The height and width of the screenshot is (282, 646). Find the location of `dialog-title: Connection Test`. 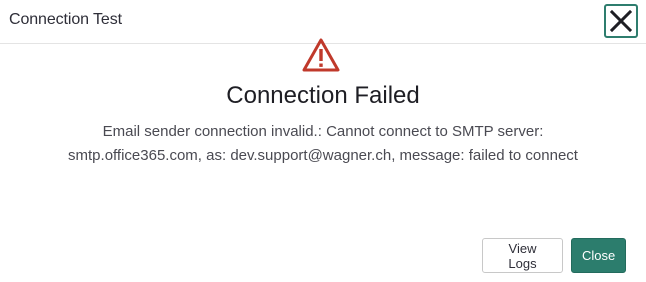

dialog-title: Connection Test is located at coordinates (65, 19).